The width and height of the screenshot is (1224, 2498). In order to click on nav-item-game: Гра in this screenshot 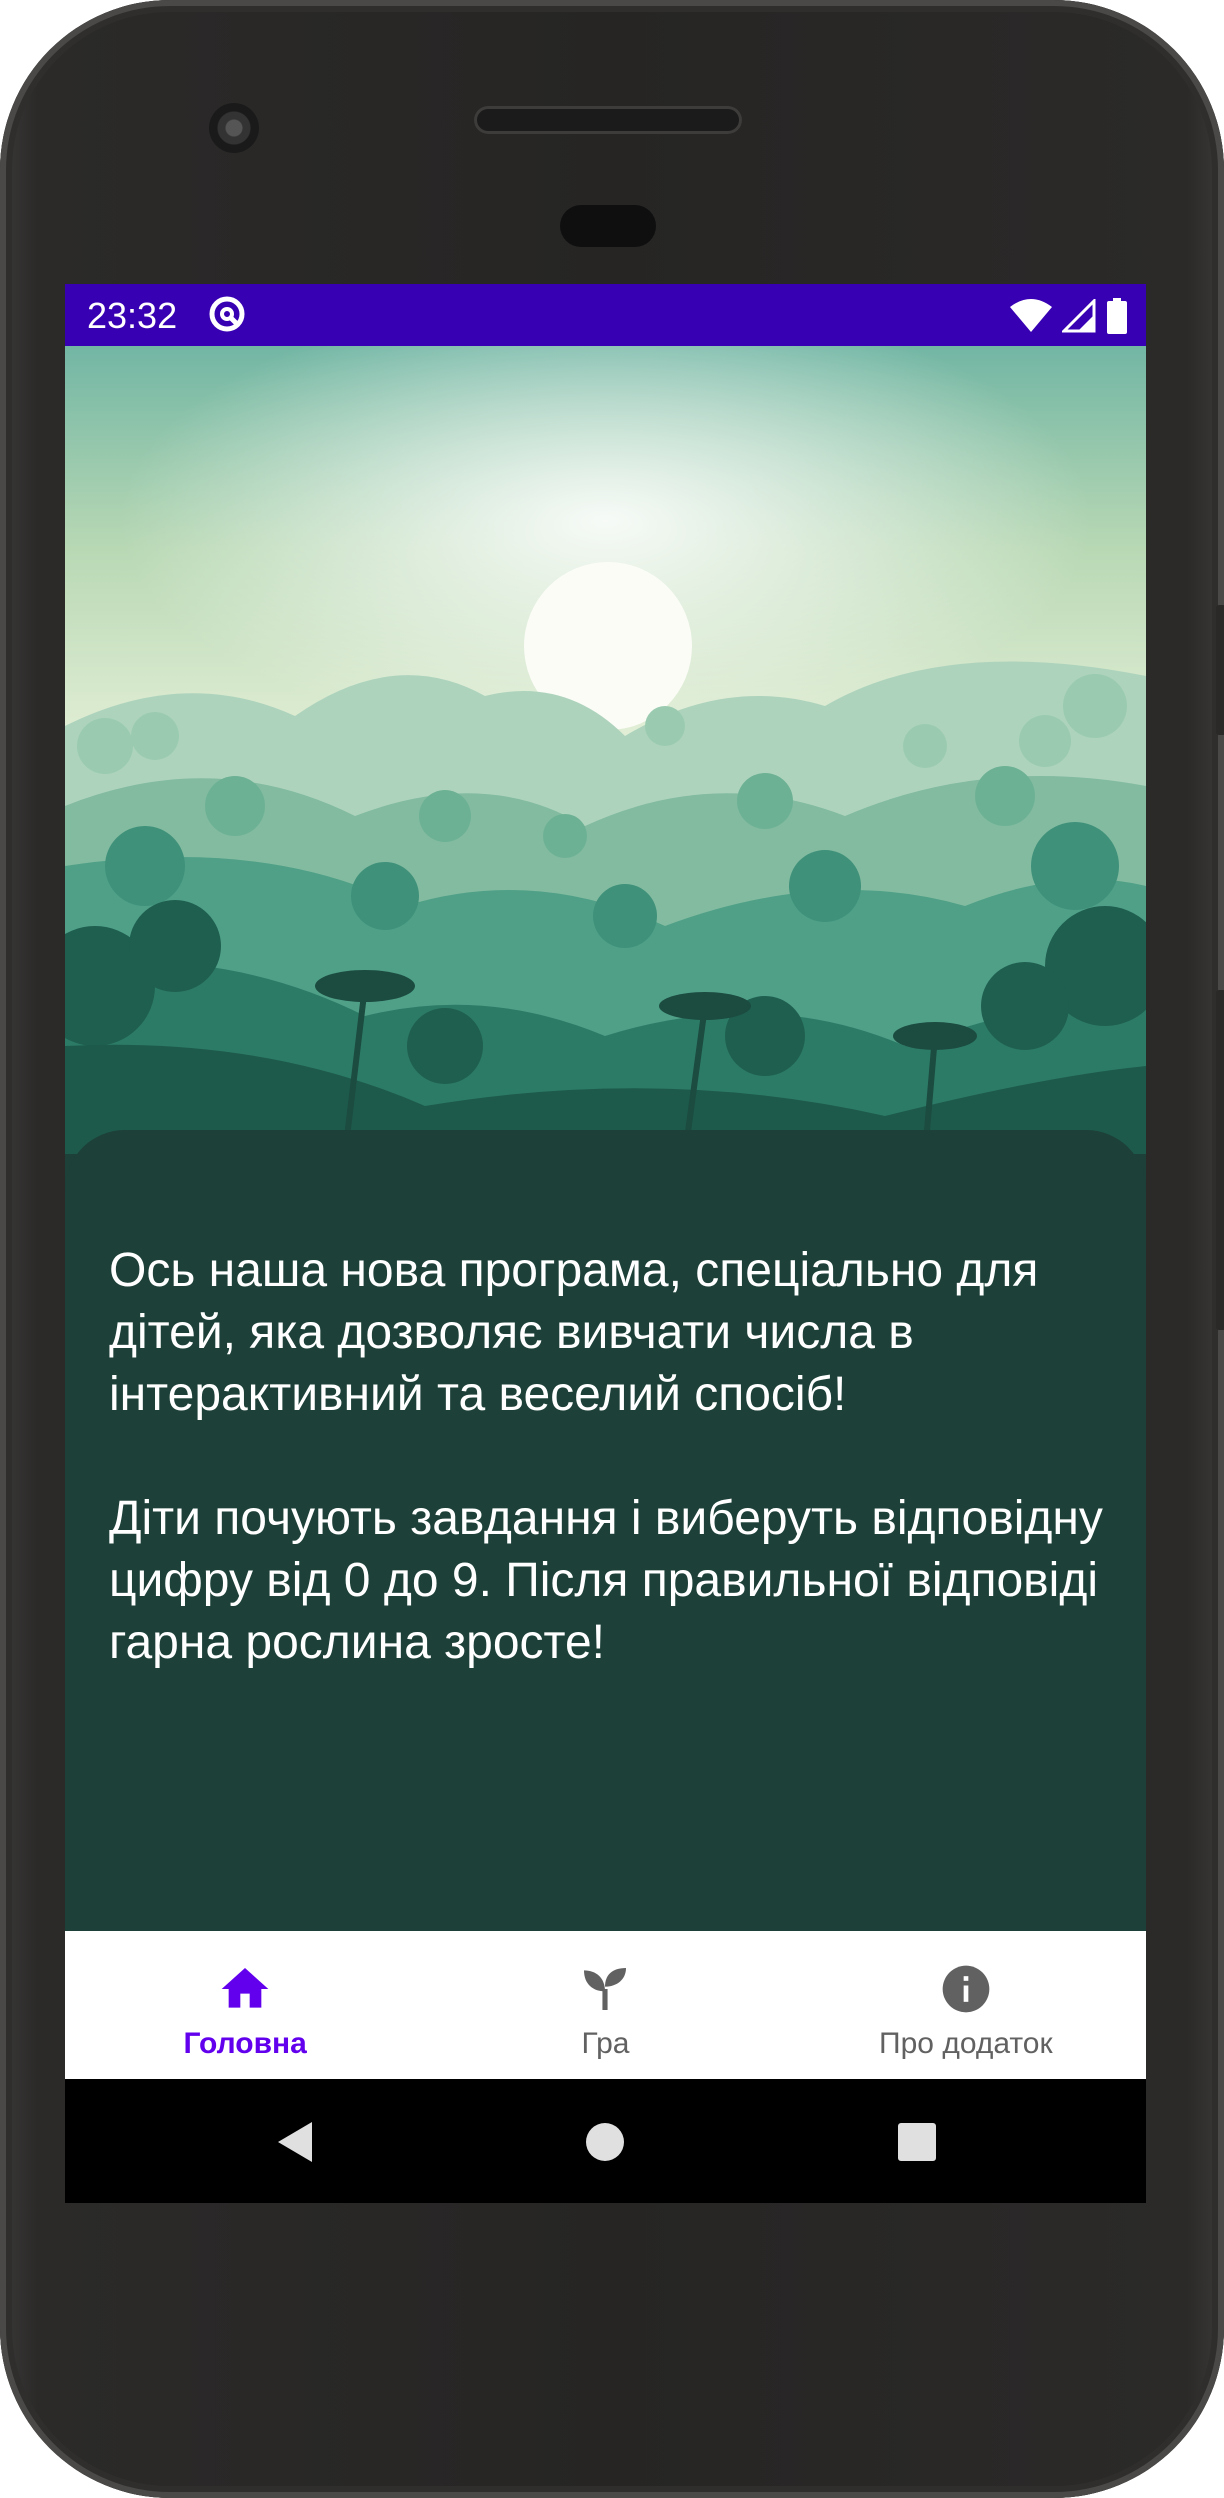, I will do `click(605, 2005)`.